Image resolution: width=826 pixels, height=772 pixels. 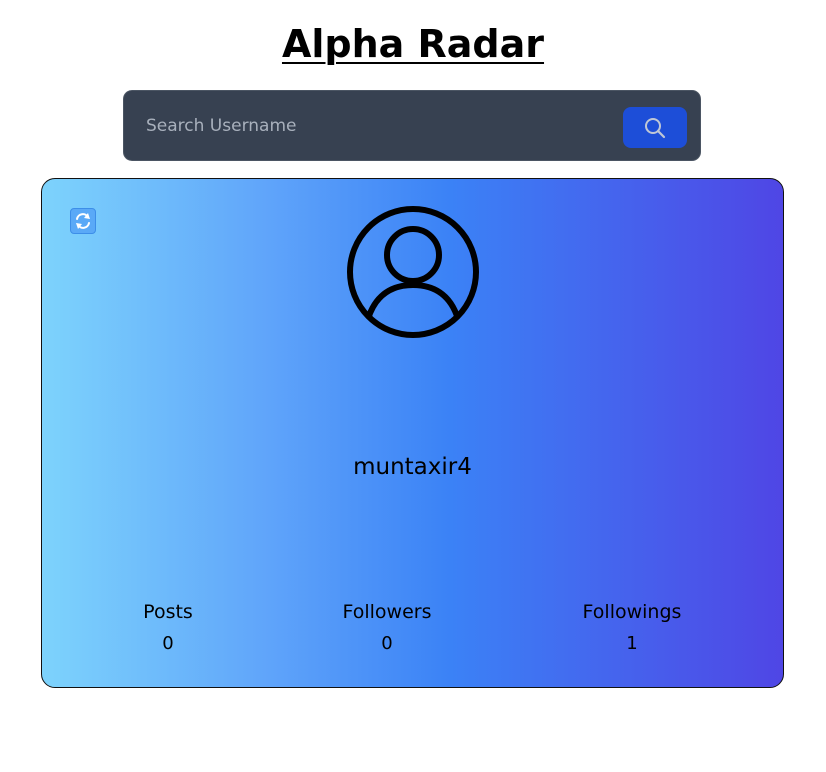 What do you see at coordinates (632, 643) in the screenshot?
I see `stat-followings-value: 1` at bounding box center [632, 643].